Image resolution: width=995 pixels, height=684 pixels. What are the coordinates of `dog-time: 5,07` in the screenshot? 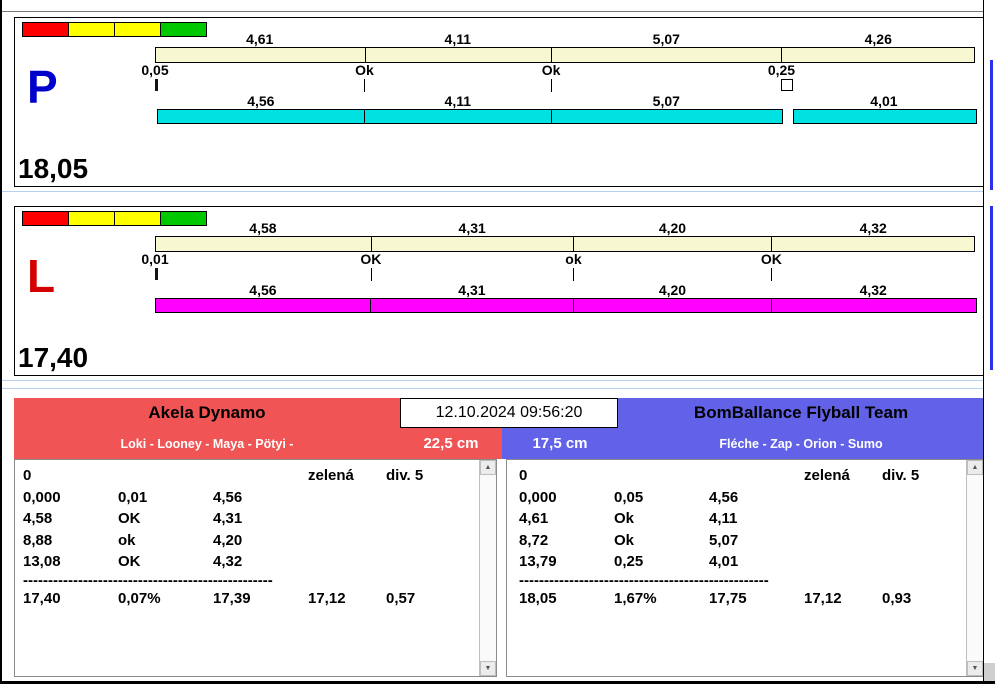 It's located at (666, 101).